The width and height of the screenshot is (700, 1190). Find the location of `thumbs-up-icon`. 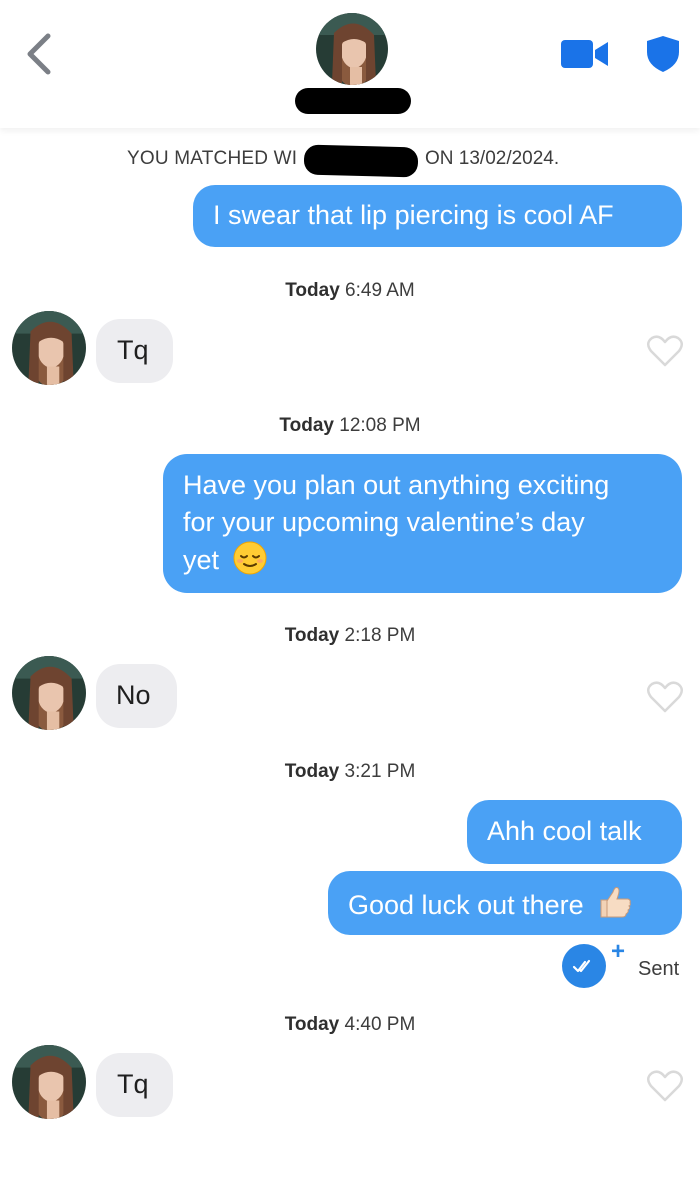

thumbs-up-icon is located at coordinates (615, 902).